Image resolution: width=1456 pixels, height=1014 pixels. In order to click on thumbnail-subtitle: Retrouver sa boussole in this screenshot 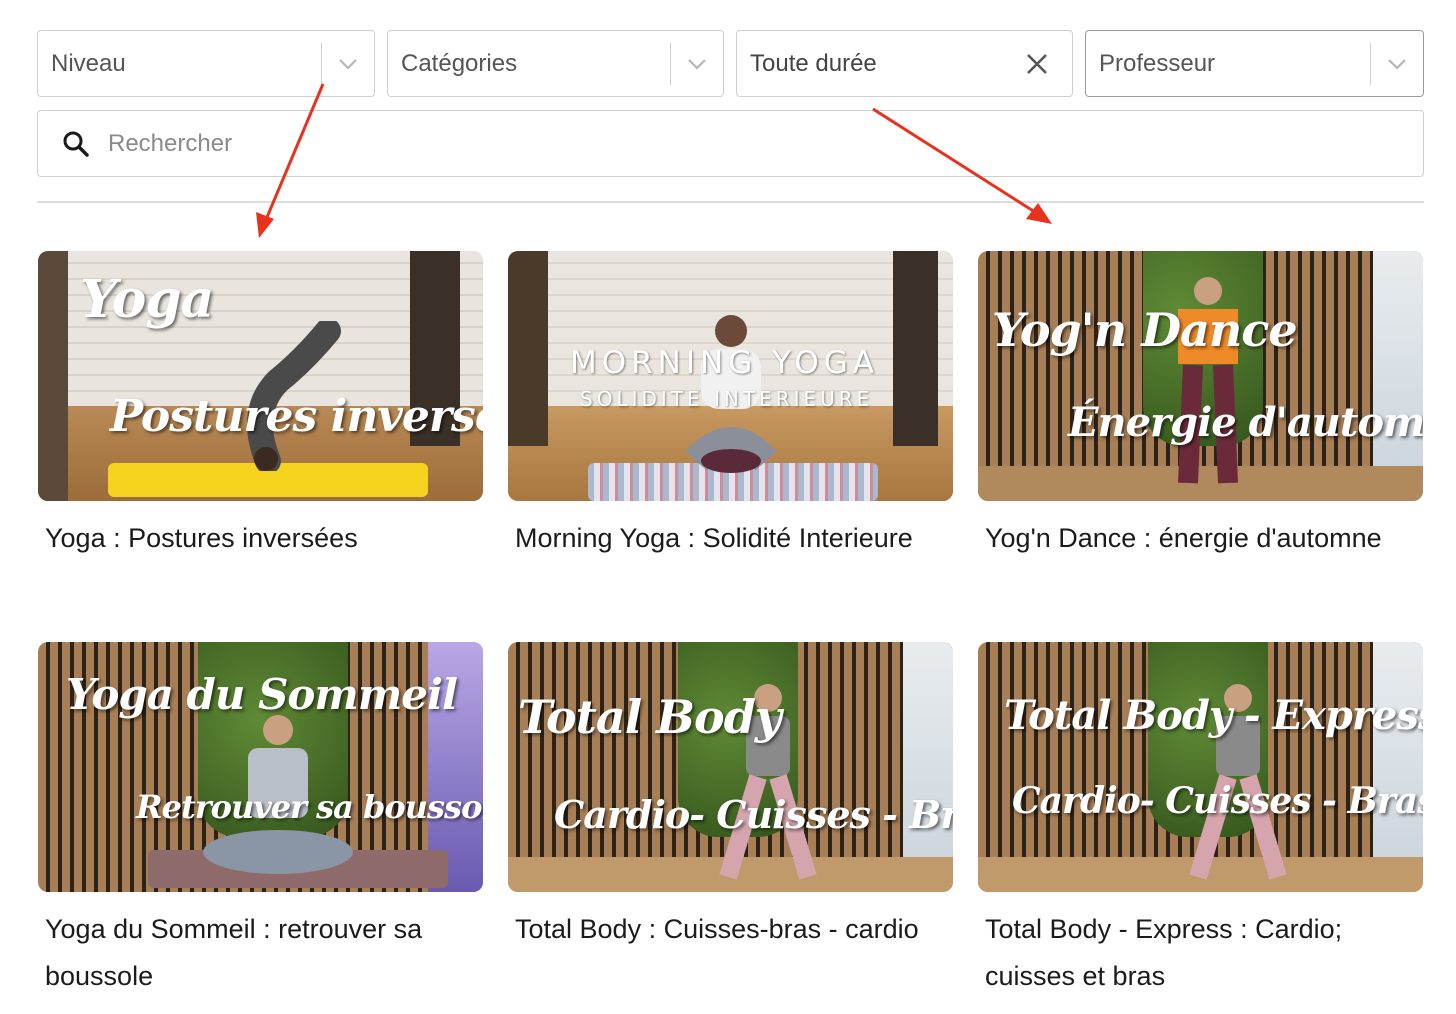, I will do `click(309, 807)`.